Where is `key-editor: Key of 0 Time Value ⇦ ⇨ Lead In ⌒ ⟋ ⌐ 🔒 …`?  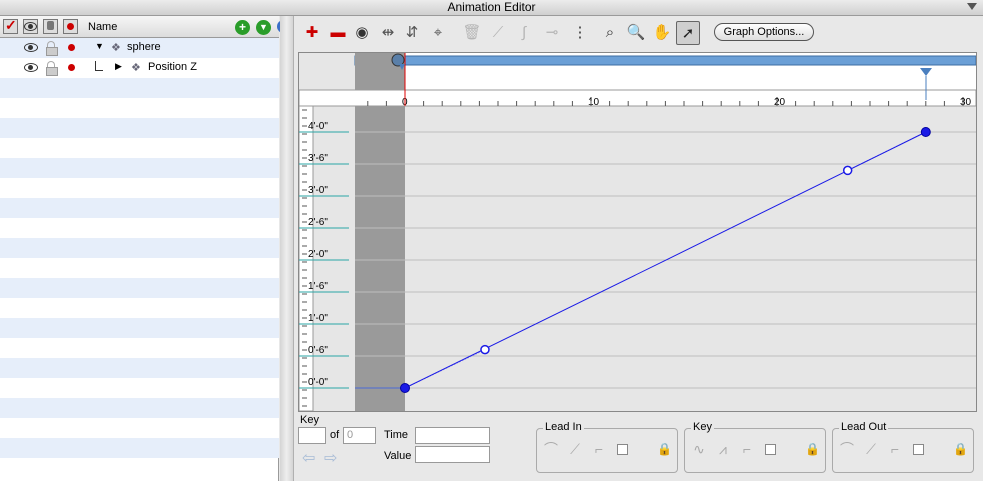
key-editor: Key of 0 Time Value ⇦ ⇨ Lead In ⌒ ⟋ ⌐ 🔒 … is located at coordinates (639, 446).